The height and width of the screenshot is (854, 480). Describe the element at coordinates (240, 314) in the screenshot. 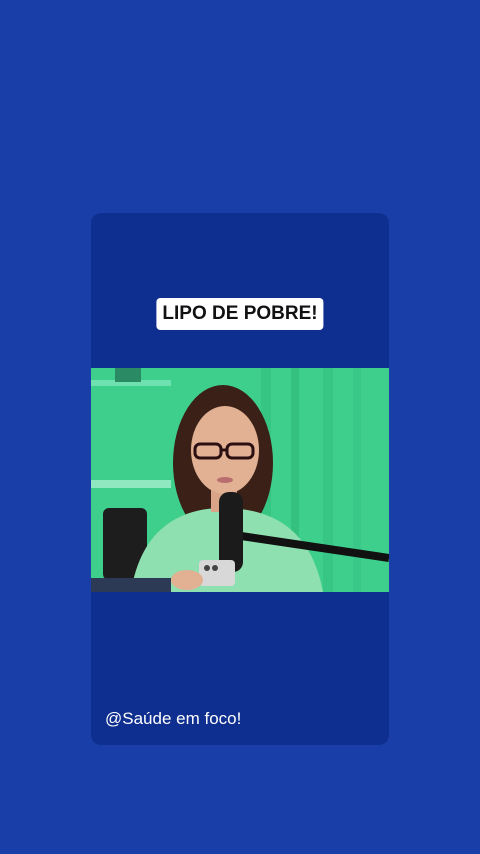

I see `caption-label: LIPO DE POBRE!` at that location.